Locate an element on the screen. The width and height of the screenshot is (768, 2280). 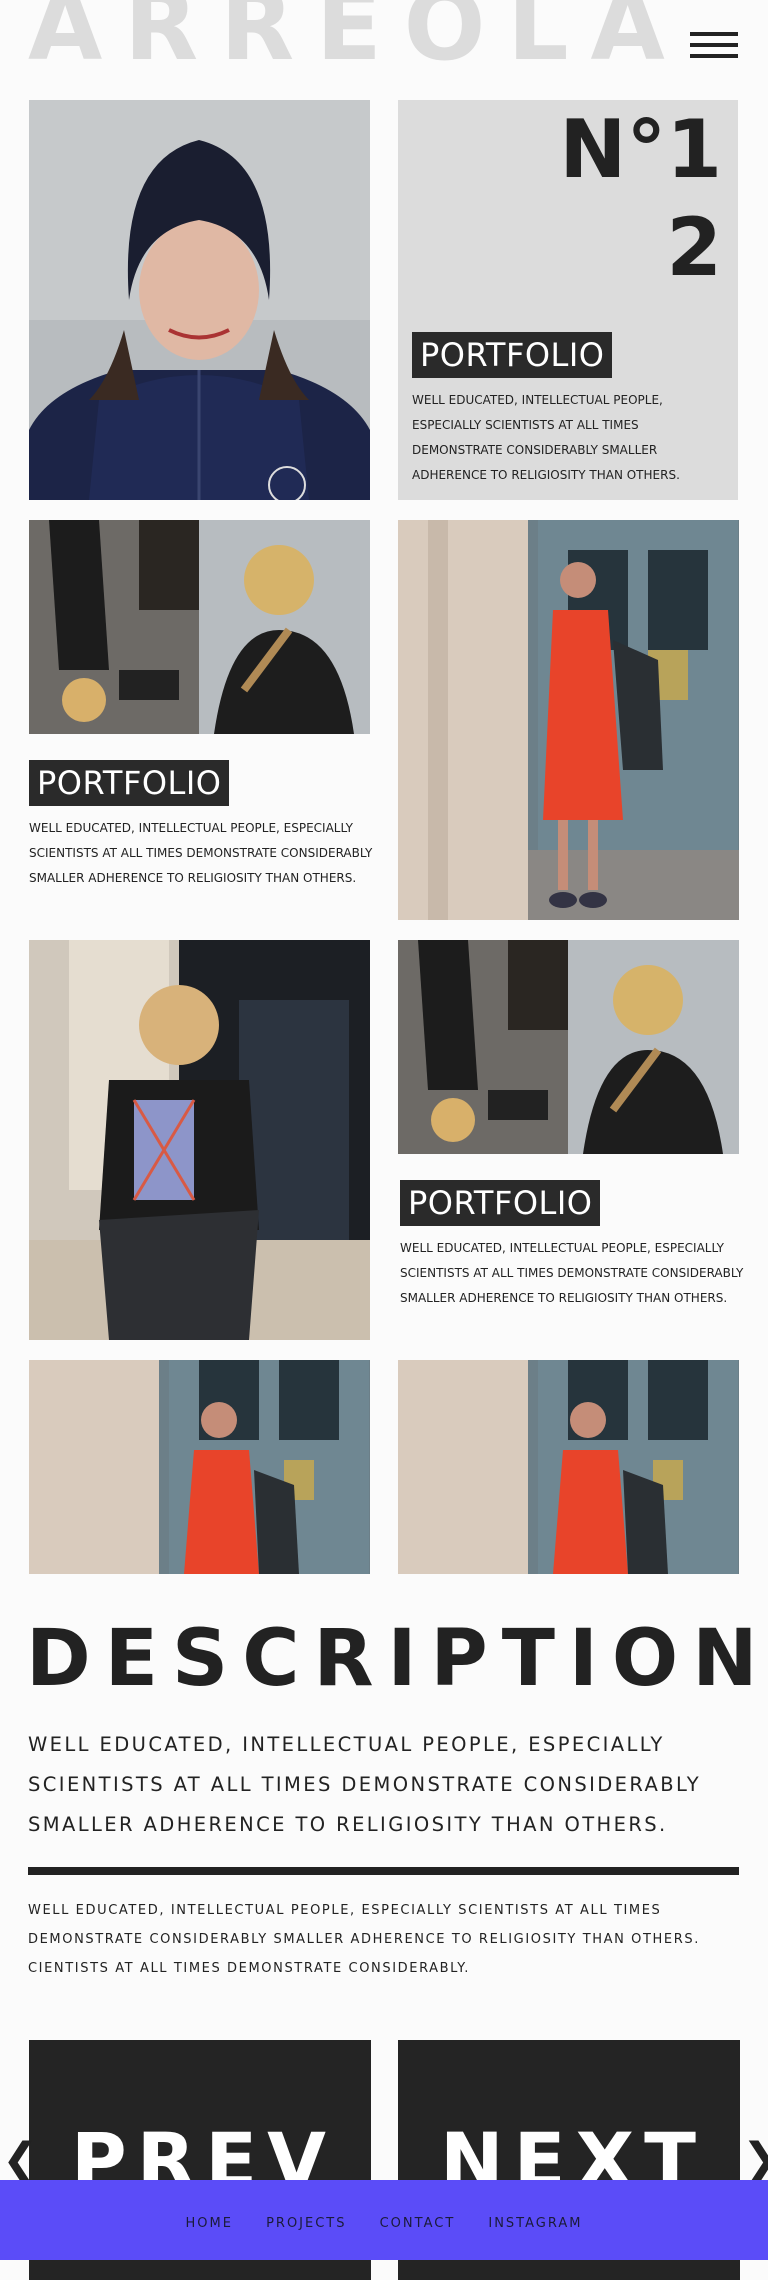
footer-nav: HOME PROJECTS CONTACT INSTAGRAM is located at coordinates (384, 2220).